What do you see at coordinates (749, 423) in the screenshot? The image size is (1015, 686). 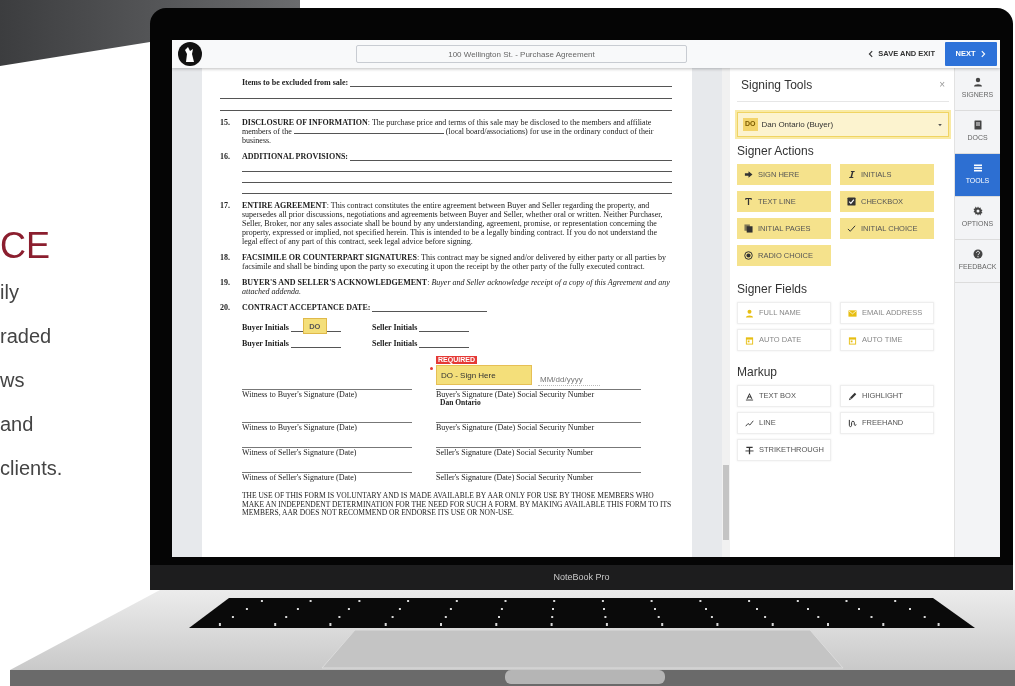 I see `zigzag-line-icon` at bounding box center [749, 423].